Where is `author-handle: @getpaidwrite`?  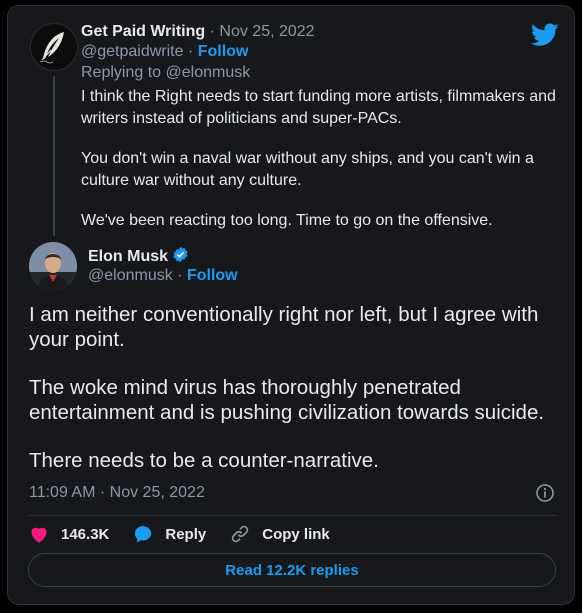
author-handle: @getpaidwrite is located at coordinates (132, 51).